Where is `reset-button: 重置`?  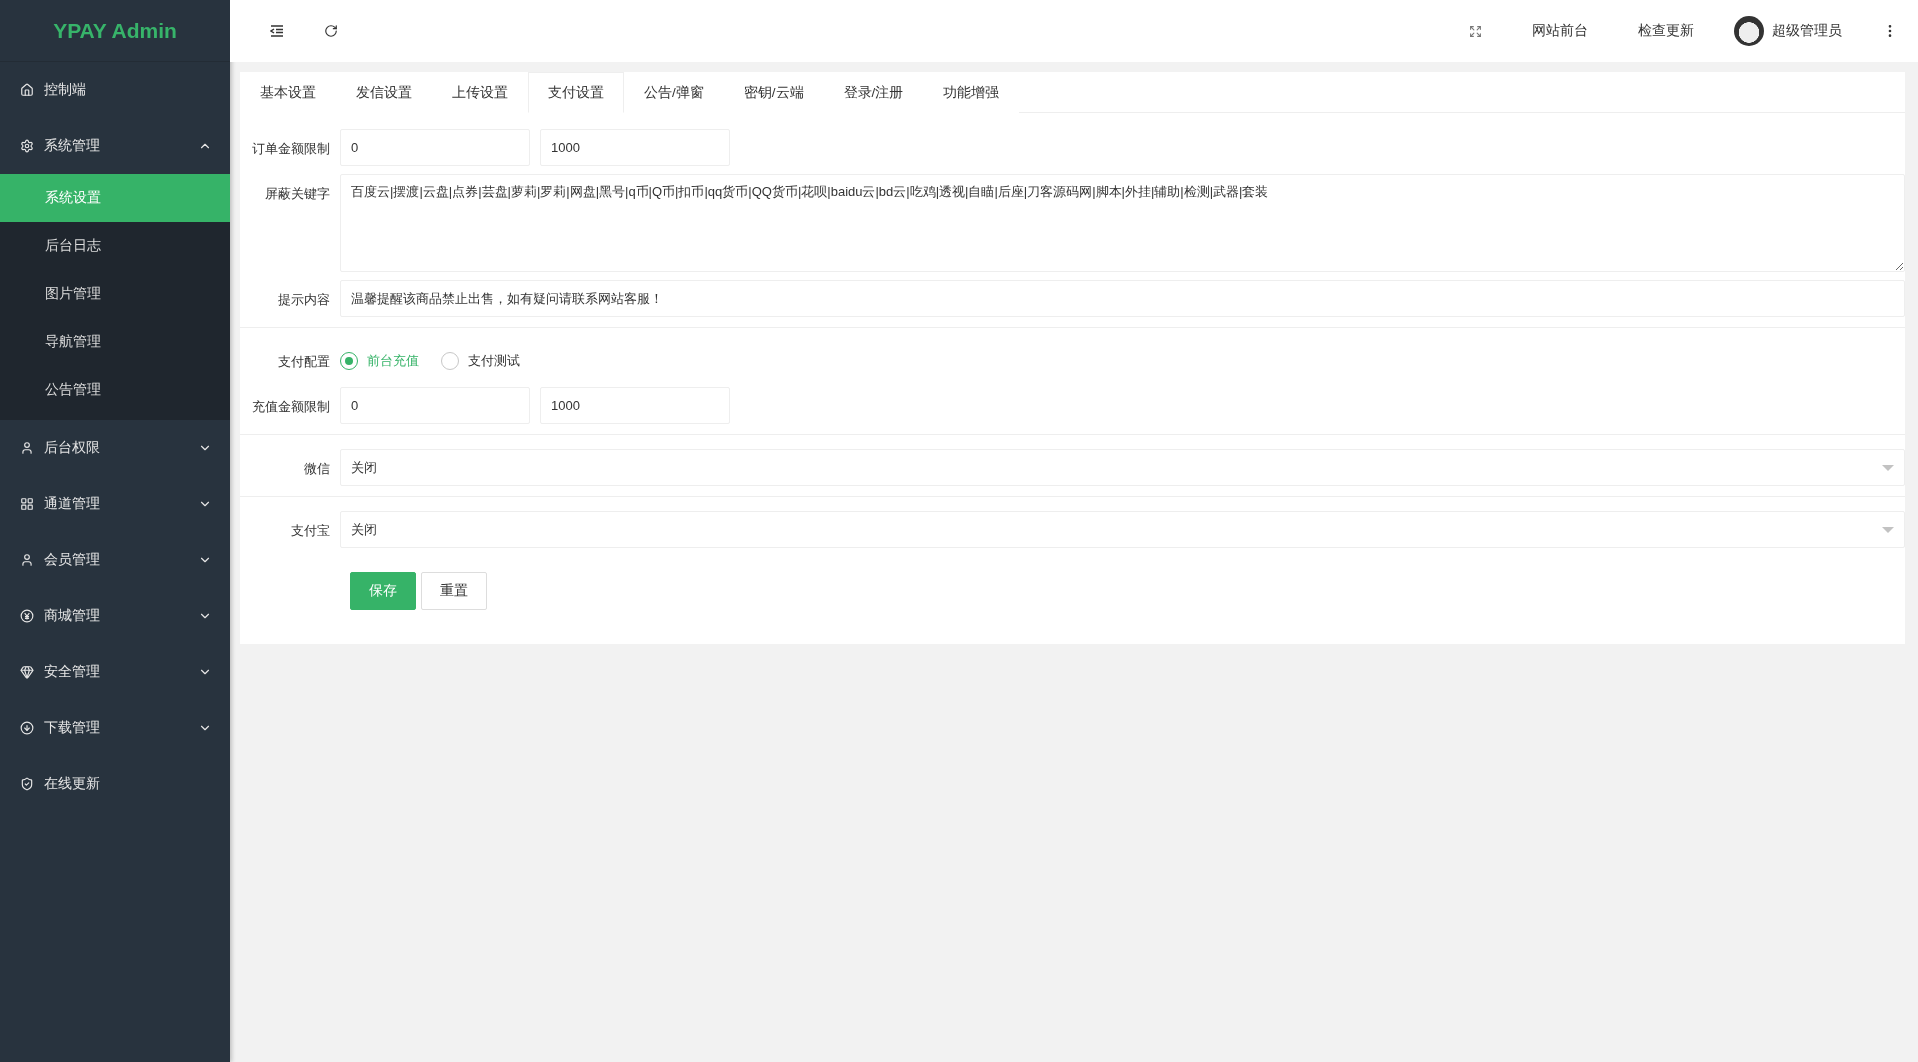
reset-button: 重置 is located at coordinates (454, 591).